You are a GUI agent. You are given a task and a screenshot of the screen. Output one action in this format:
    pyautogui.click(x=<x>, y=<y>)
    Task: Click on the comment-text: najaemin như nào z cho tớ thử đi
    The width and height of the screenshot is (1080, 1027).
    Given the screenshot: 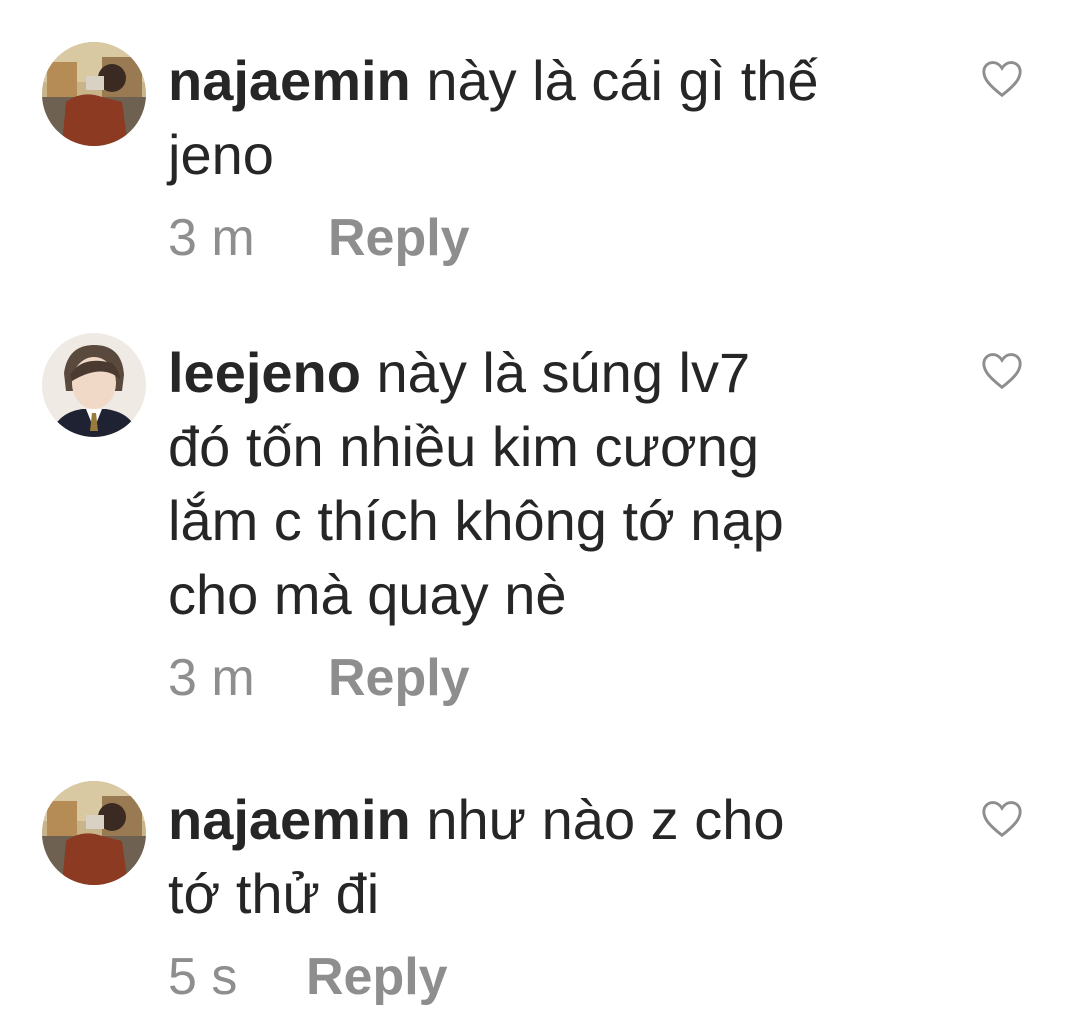 What is the action you would take?
    pyautogui.click(x=558, y=857)
    